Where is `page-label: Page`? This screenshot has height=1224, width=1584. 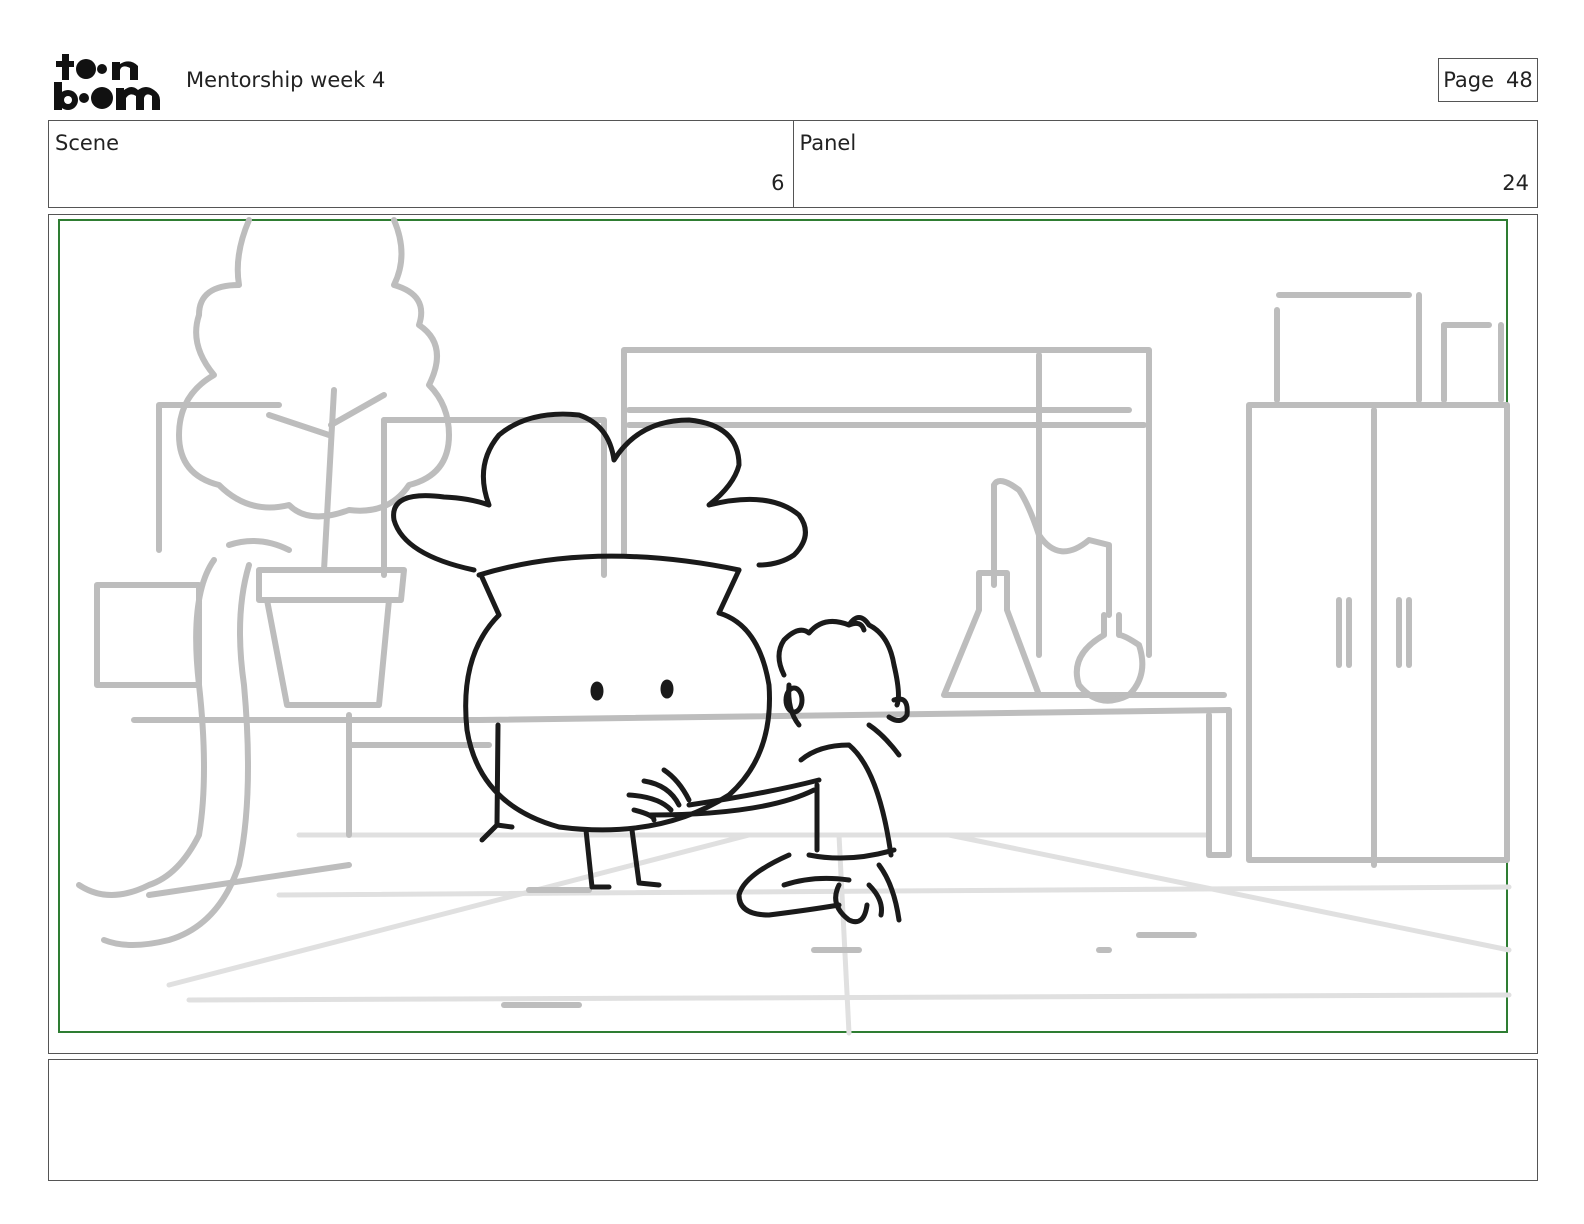 page-label: Page is located at coordinates (1469, 80).